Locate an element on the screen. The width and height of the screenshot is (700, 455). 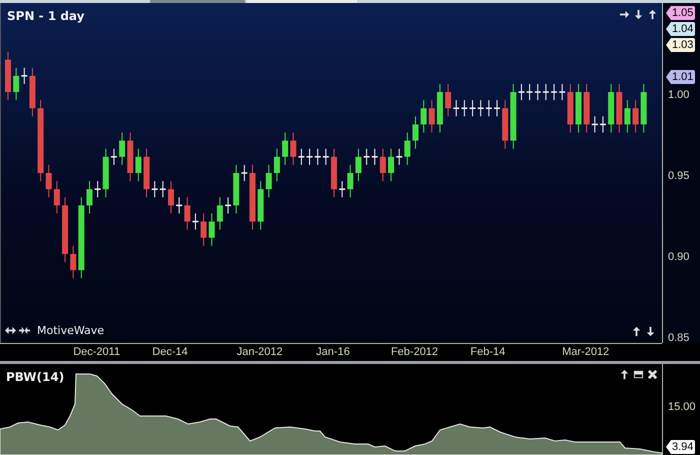
price-tag: 1.03 is located at coordinates (681, 45).